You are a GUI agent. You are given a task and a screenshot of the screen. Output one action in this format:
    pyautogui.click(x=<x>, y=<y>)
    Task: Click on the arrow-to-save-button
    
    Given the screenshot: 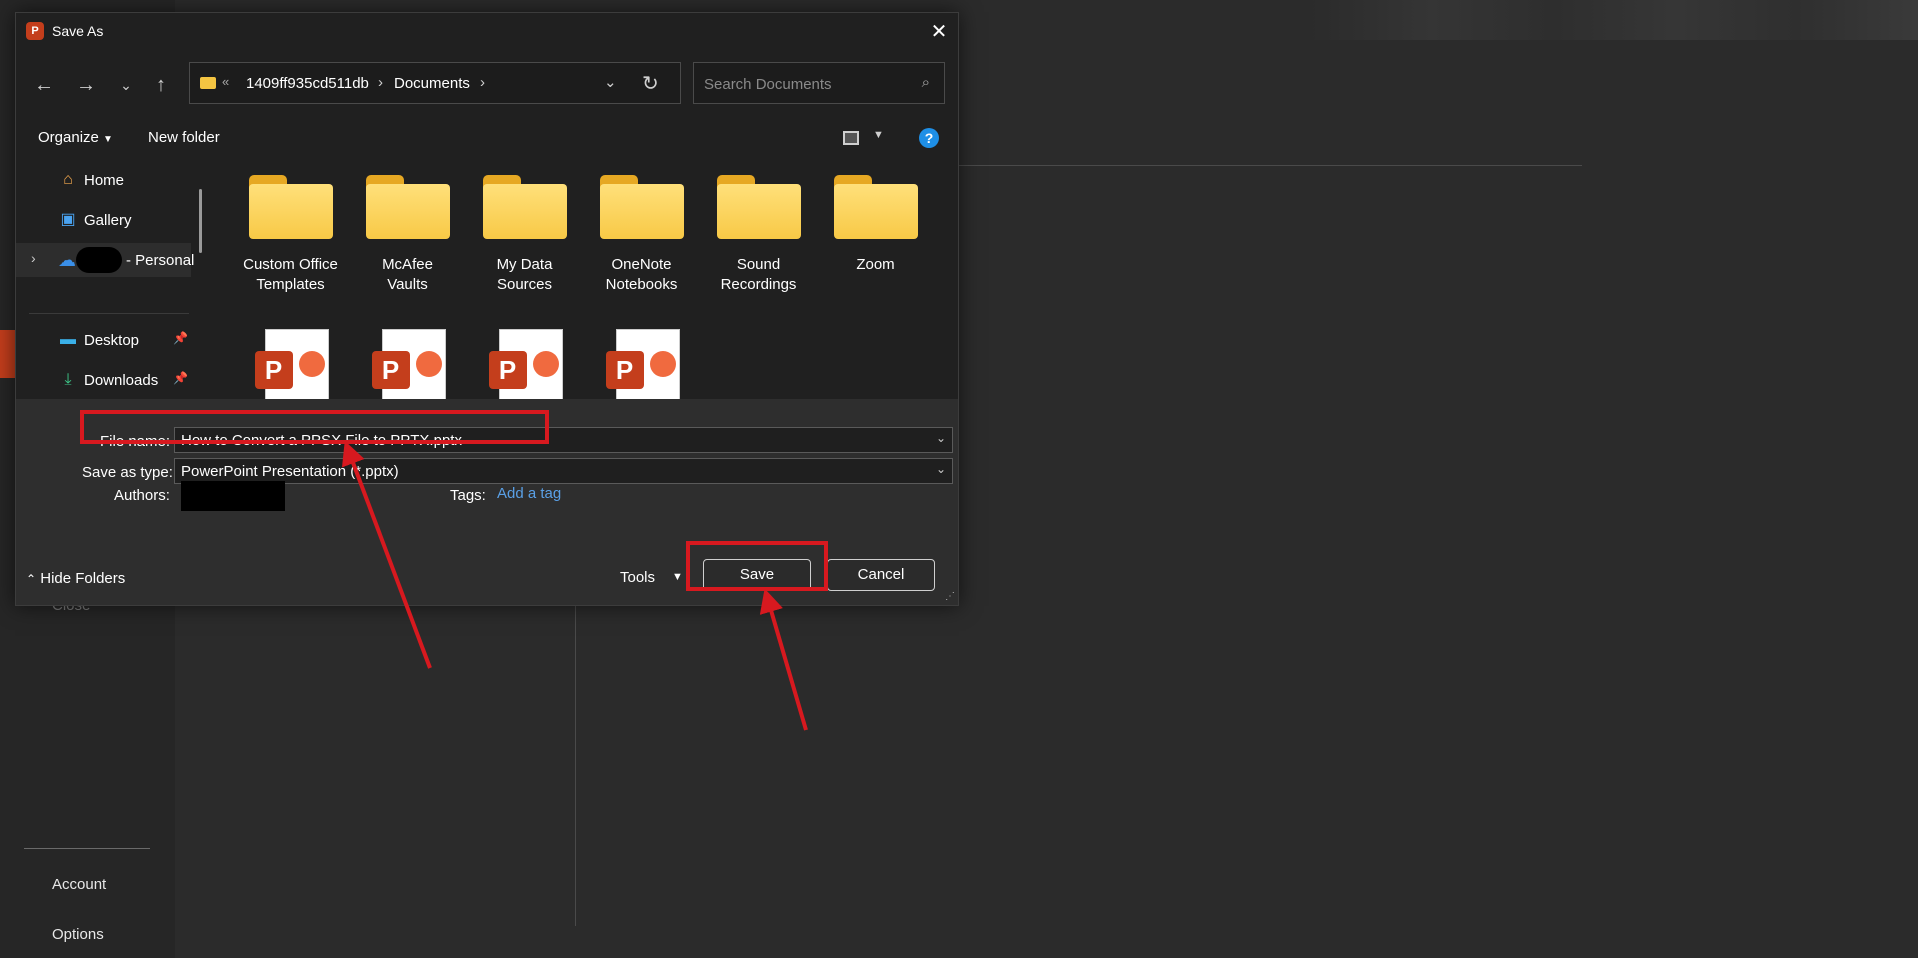 What is the action you would take?
    pyautogui.click(x=783, y=659)
    